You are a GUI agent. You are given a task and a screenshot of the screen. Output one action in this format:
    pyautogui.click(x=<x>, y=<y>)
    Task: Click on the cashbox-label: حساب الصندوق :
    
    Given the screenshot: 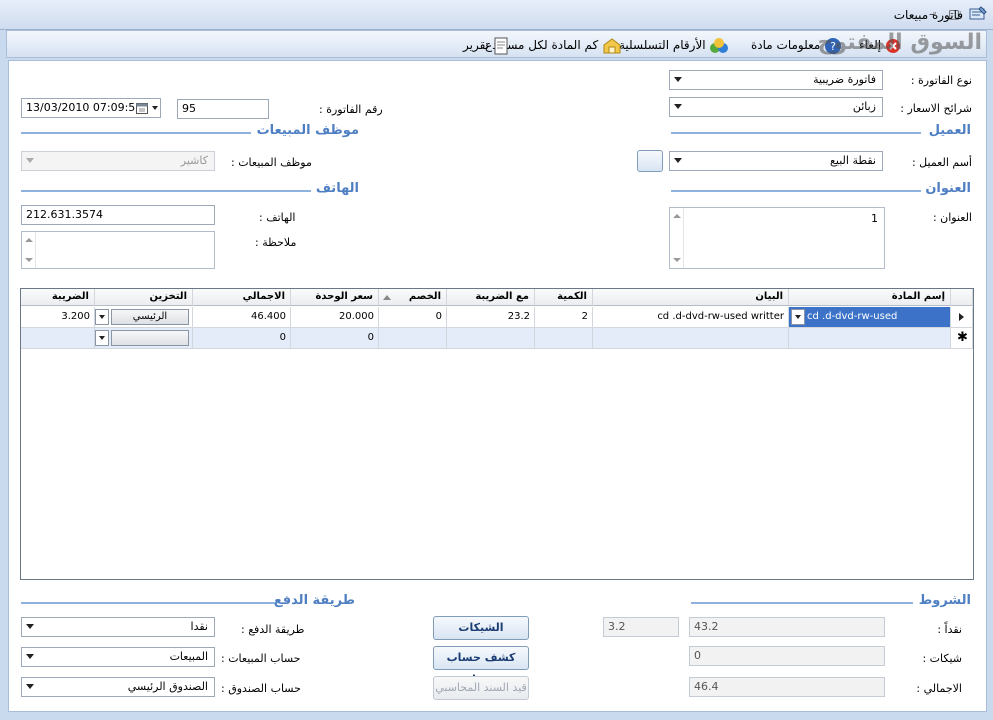 What is the action you would take?
    pyautogui.click(x=261, y=688)
    